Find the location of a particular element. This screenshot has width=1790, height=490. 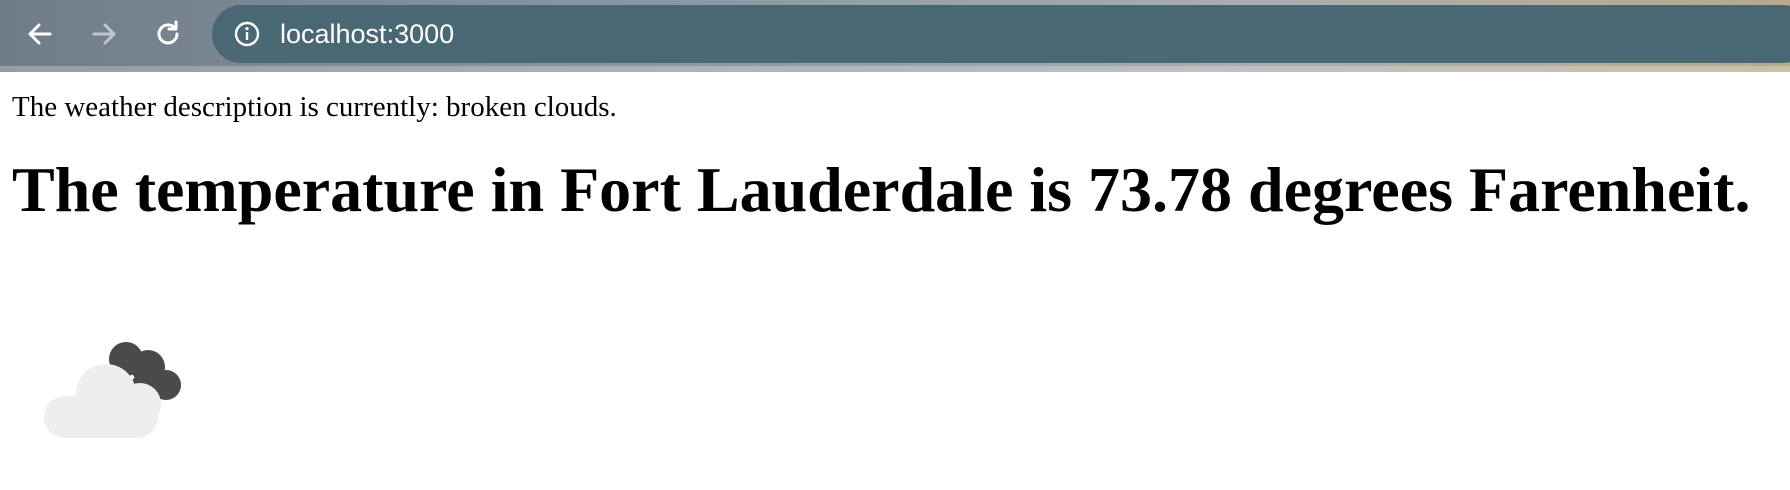

back-button is located at coordinates (40, 34).